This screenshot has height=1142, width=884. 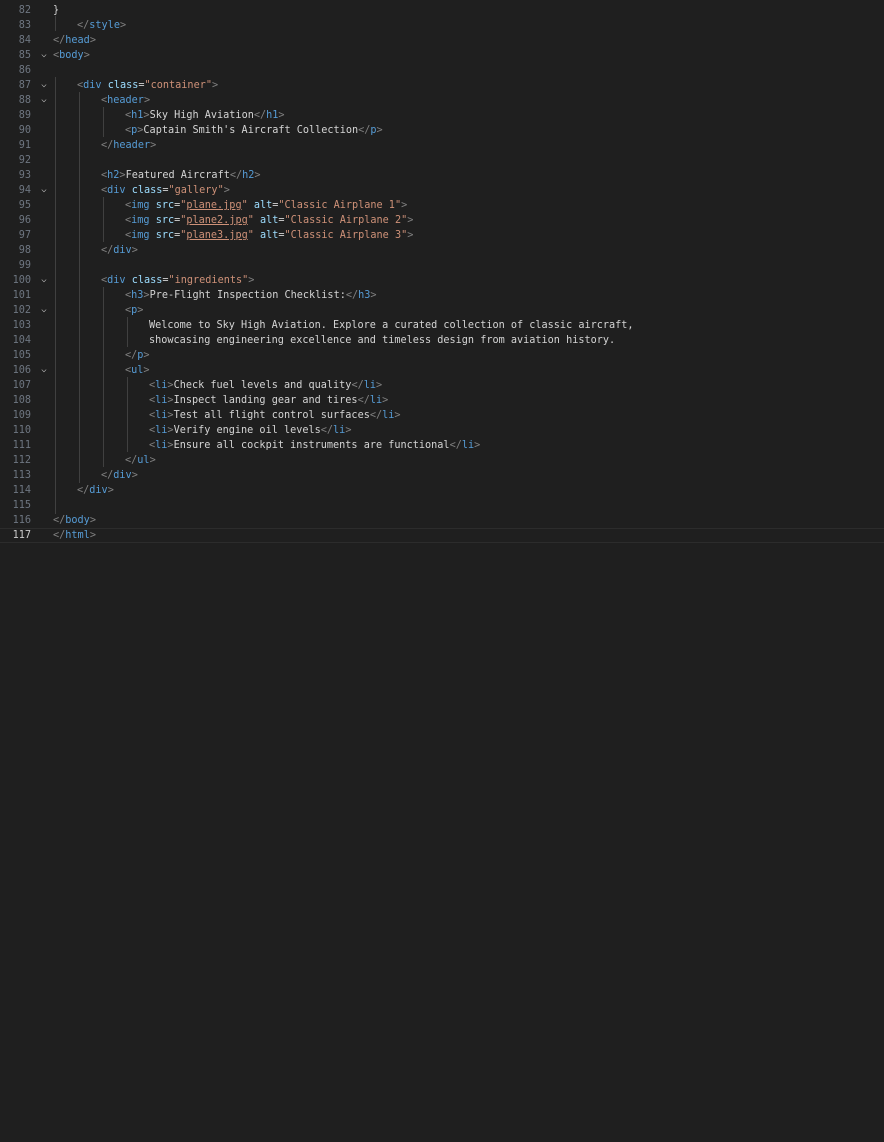 I want to click on code-line: 91 </header>, so click(x=442, y=145).